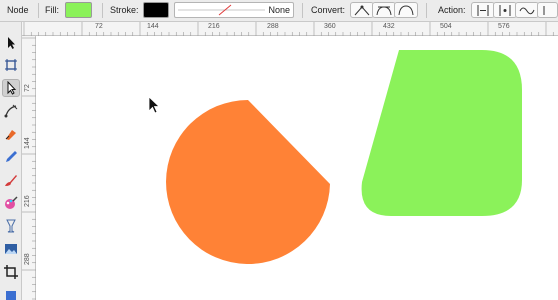 The image size is (558, 300). I want to click on artboard-tool-icon, so click(11, 65).